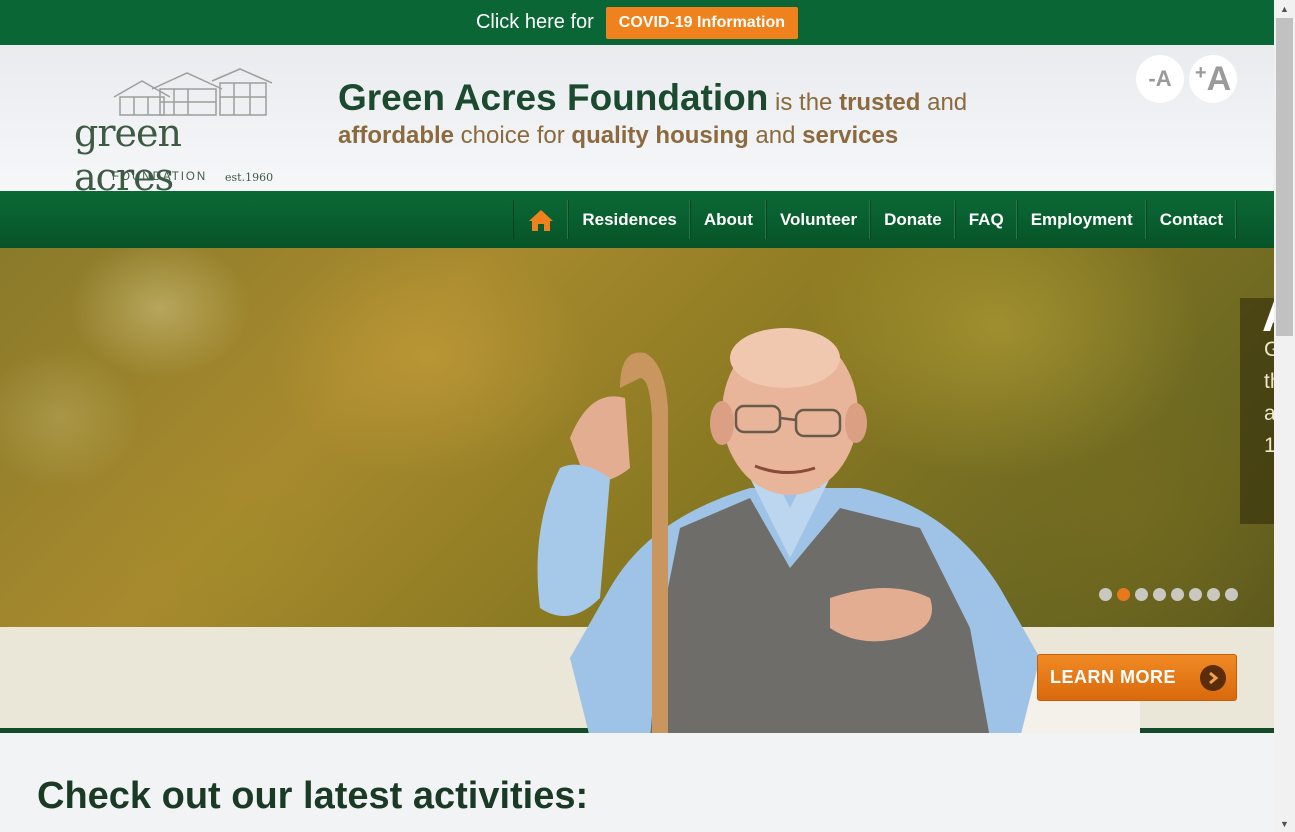 The width and height of the screenshot is (1295, 832). What do you see at coordinates (1168, 594) in the screenshot?
I see `slider-dots` at bounding box center [1168, 594].